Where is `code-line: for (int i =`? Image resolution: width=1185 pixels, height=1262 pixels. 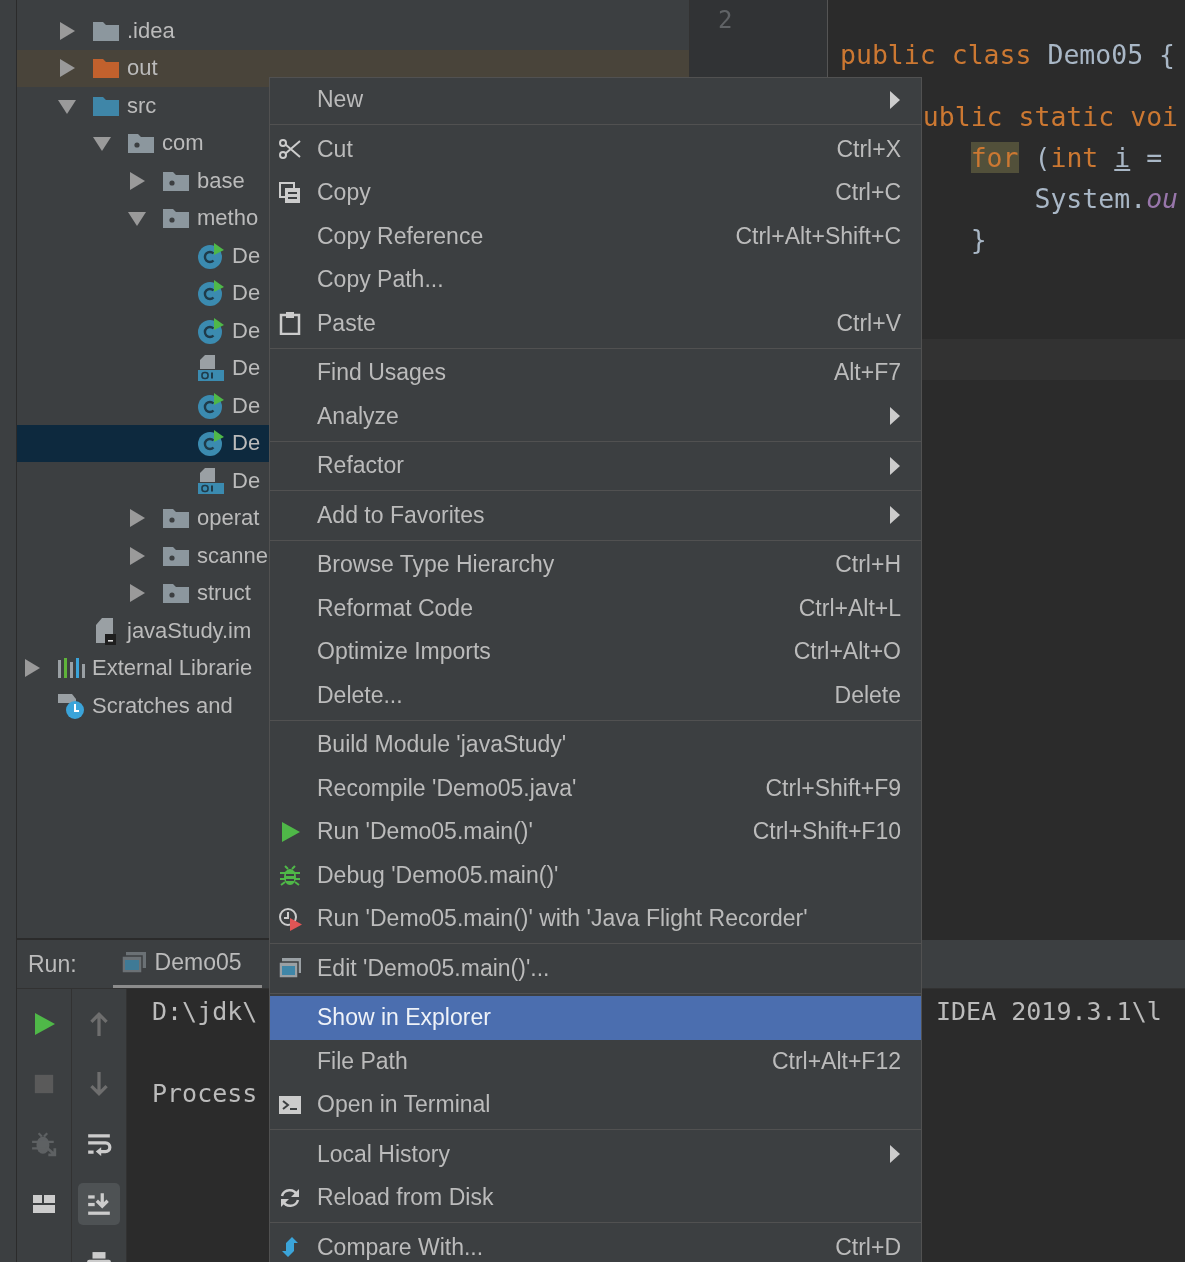 code-line: for (int i = is located at coordinates (1066, 158).